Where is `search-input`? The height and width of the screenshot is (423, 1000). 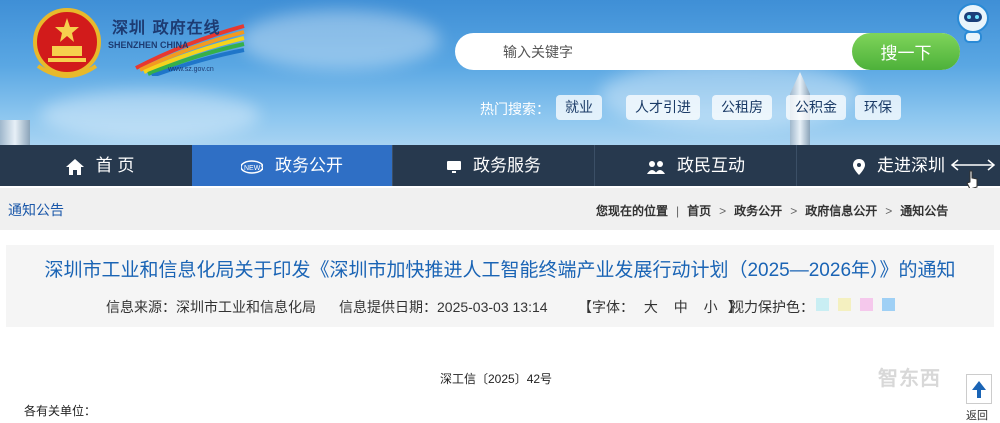 search-input is located at coordinates (673, 51).